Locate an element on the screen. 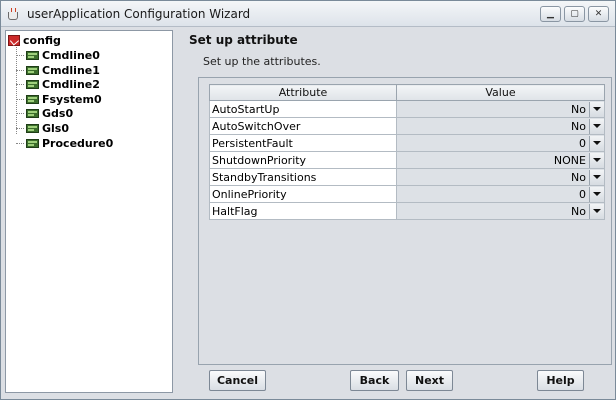 The height and width of the screenshot is (400, 616). tree-item-label: Procedure0 is located at coordinates (78, 143).